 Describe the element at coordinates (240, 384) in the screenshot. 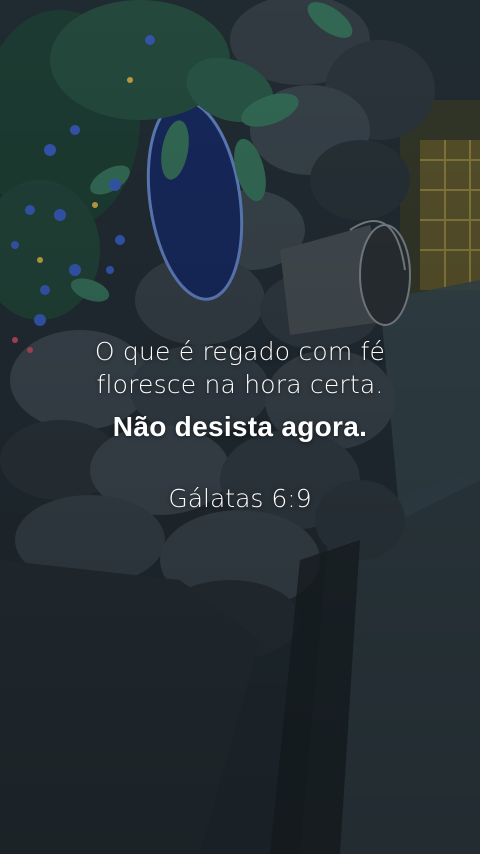

I see `quote-line-2: floresce na hora certa.` at that location.